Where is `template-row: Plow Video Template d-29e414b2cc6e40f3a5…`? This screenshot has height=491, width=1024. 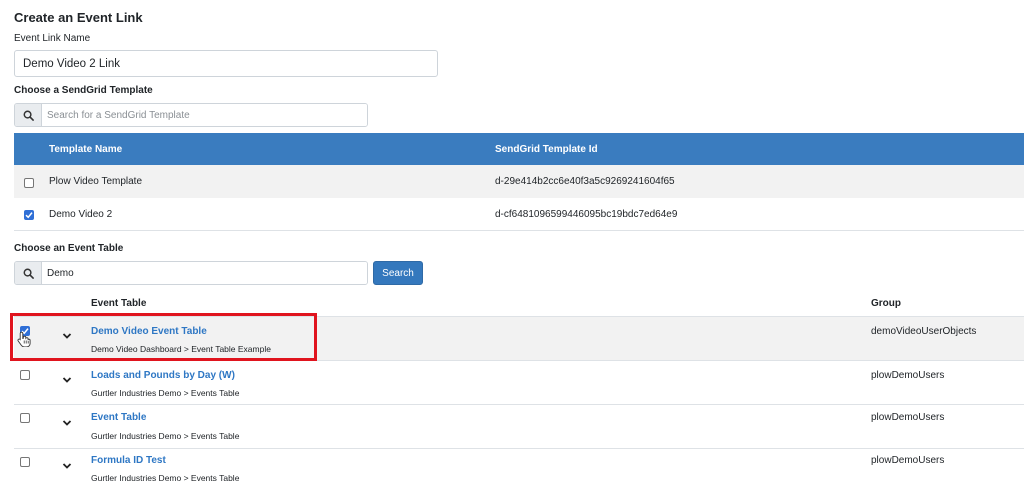
template-row: Plow Video Template d-29e414b2cc6e40f3a5… is located at coordinates (519, 181).